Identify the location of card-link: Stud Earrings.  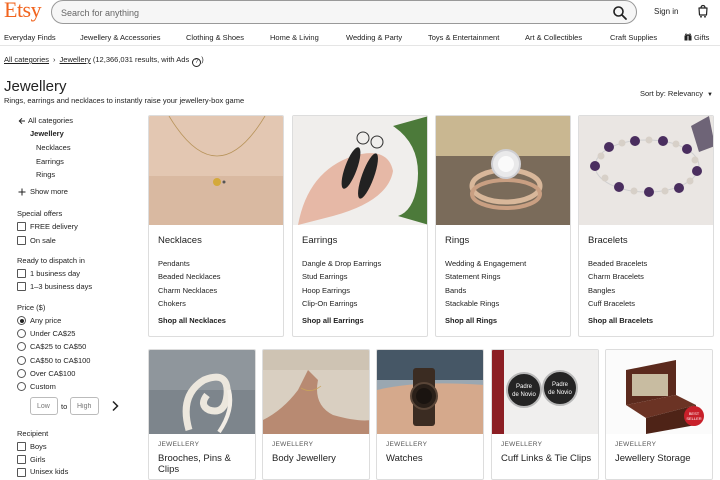
(324, 276).